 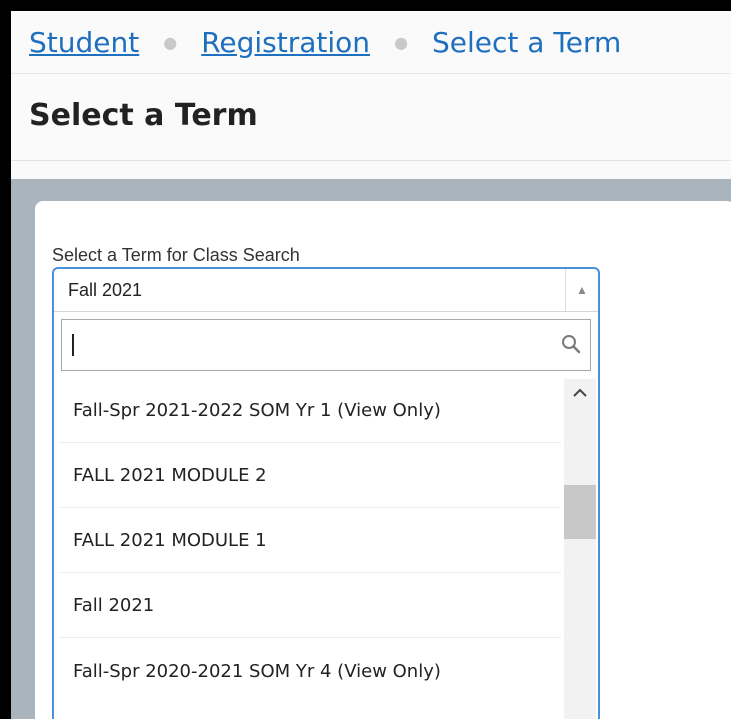 What do you see at coordinates (571, 344) in the screenshot?
I see `search-icon` at bounding box center [571, 344].